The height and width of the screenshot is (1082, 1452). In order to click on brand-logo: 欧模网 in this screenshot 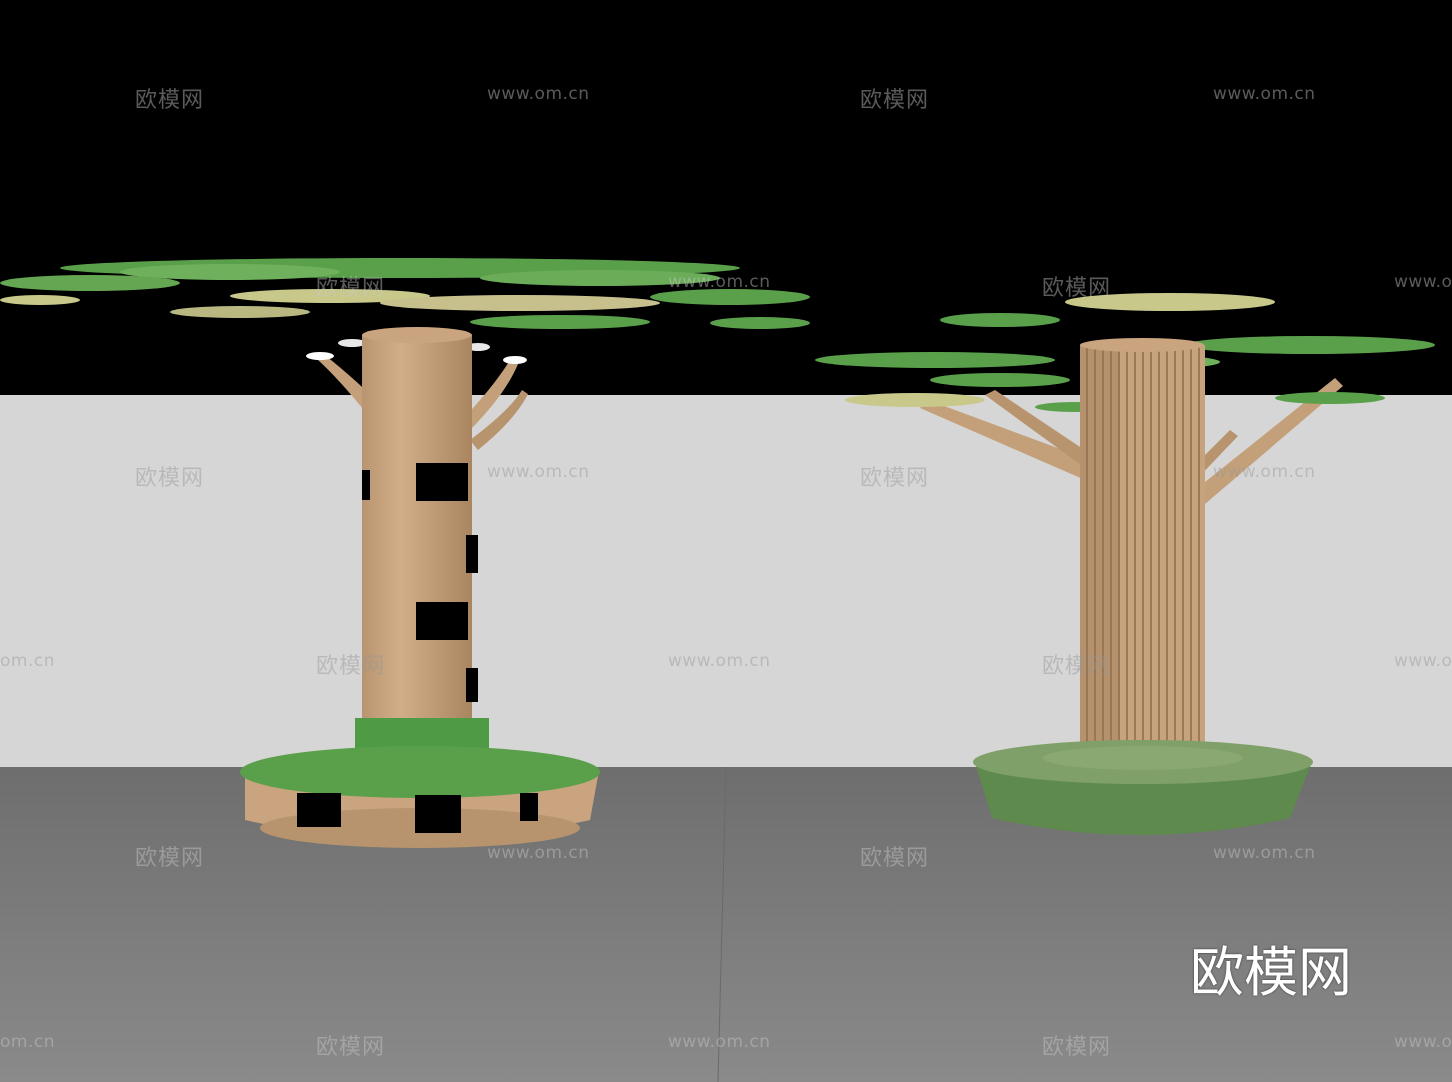, I will do `click(1271, 972)`.